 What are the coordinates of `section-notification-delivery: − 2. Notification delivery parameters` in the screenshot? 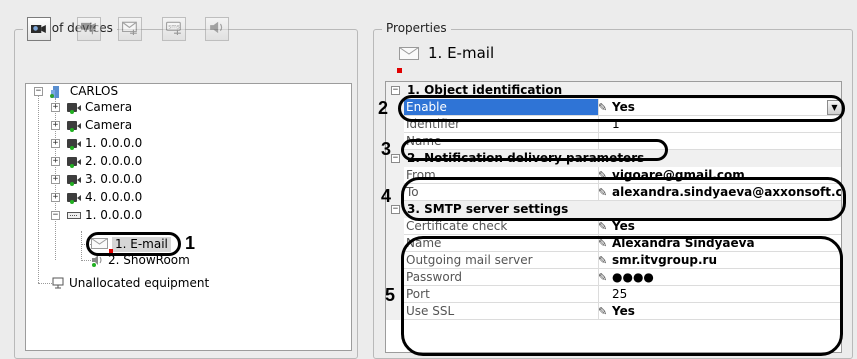 It's located at (613, 158).